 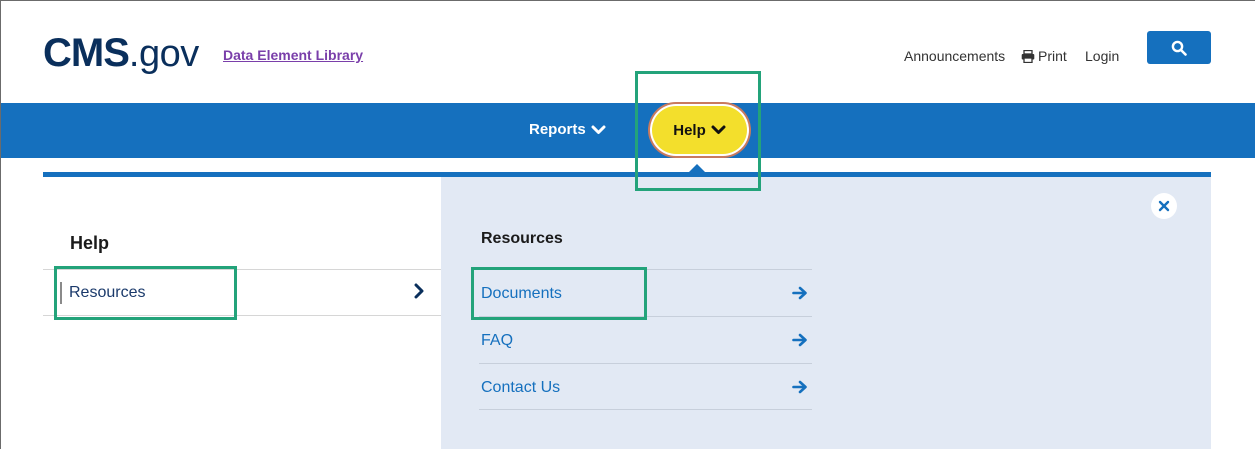 I want to click on nav-help-label: Help, so click(x=689, y=130).